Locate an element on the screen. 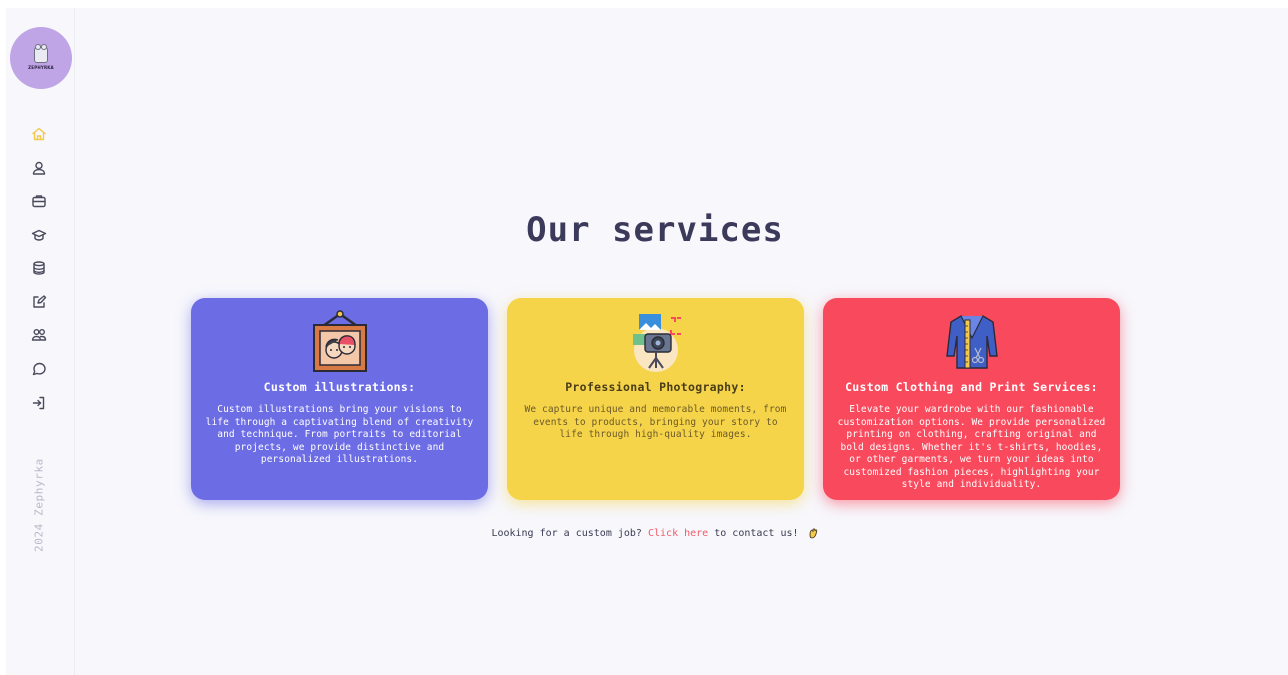 This screenshot has height=675, width=1288. edit-icon is located at coordinates (39, 302).